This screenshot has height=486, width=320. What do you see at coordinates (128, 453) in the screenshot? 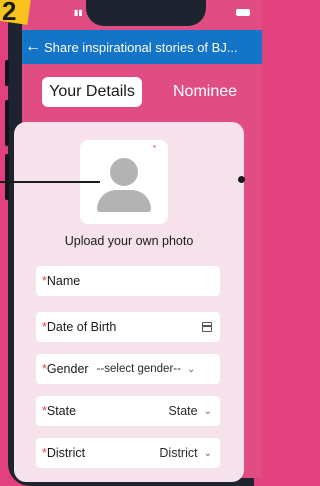
I see `district-select: * District District ⌄` at bounding box center [128, 453].